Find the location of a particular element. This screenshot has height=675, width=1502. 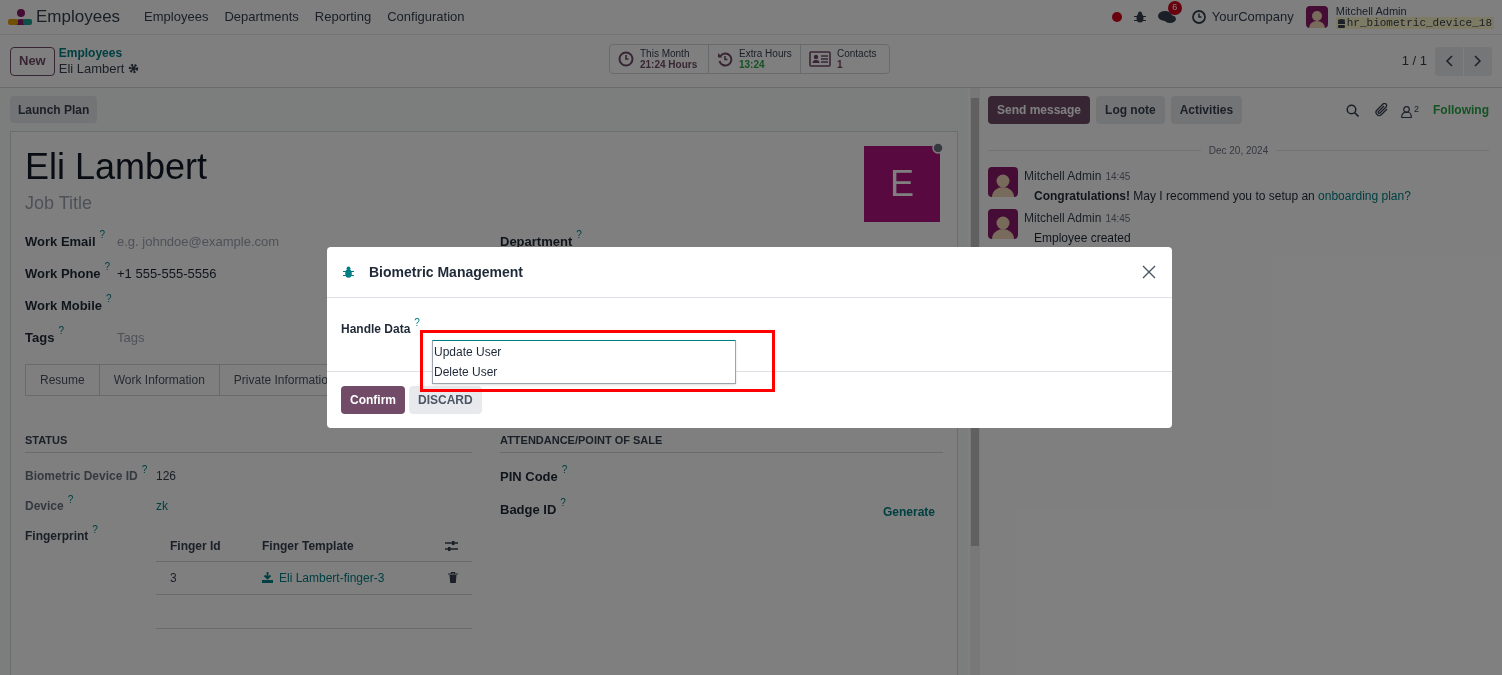

record-name: Eli Lambert is located at coordinates (91, 68).